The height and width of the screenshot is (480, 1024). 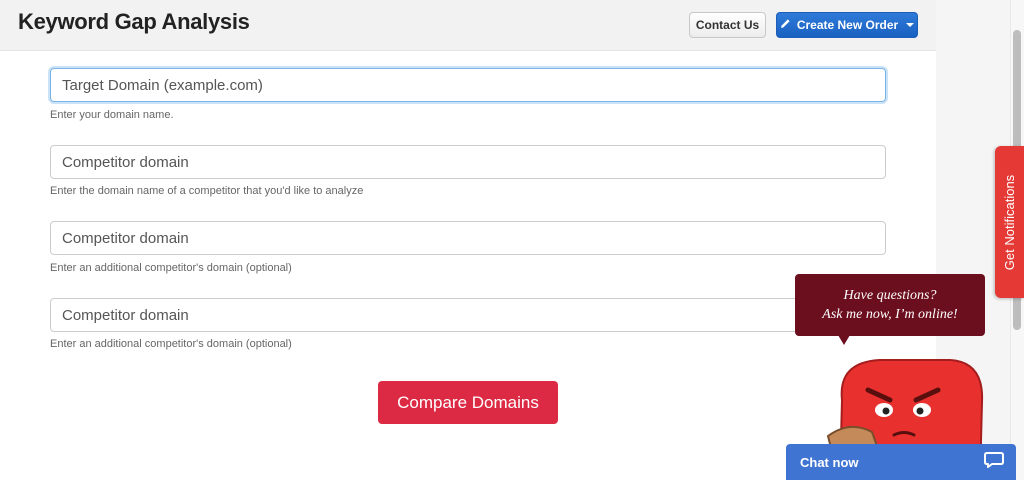 I want to click on chat-prompt-bubble: Have questions? Ask me now, I’m online!, so click(x=890, y=305).